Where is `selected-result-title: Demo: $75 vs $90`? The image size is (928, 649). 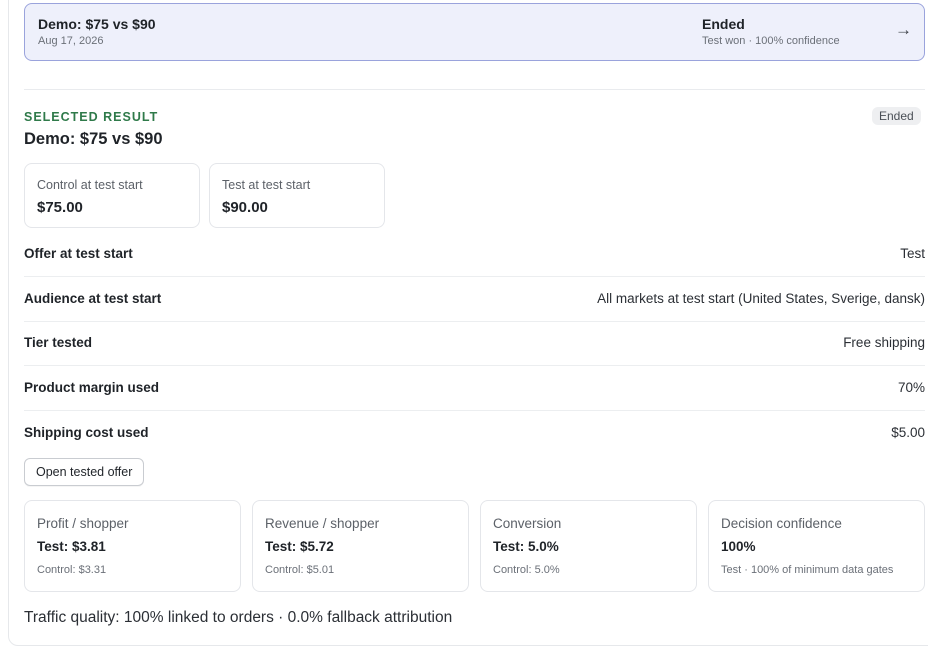
selected-result-title: Demo: $75 vs $90 is located at coordinates (93, 139).